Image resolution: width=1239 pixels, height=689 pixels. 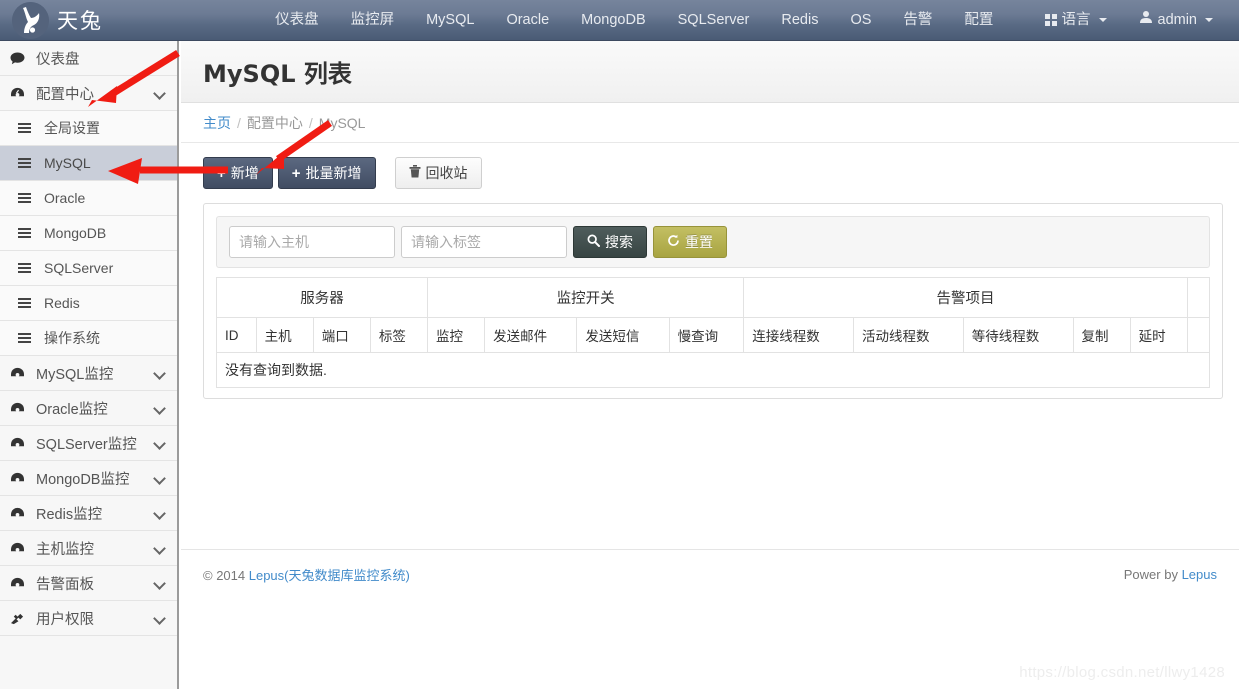 I want to click on nav-item-language: 语言, so click(x=1076, y=20).